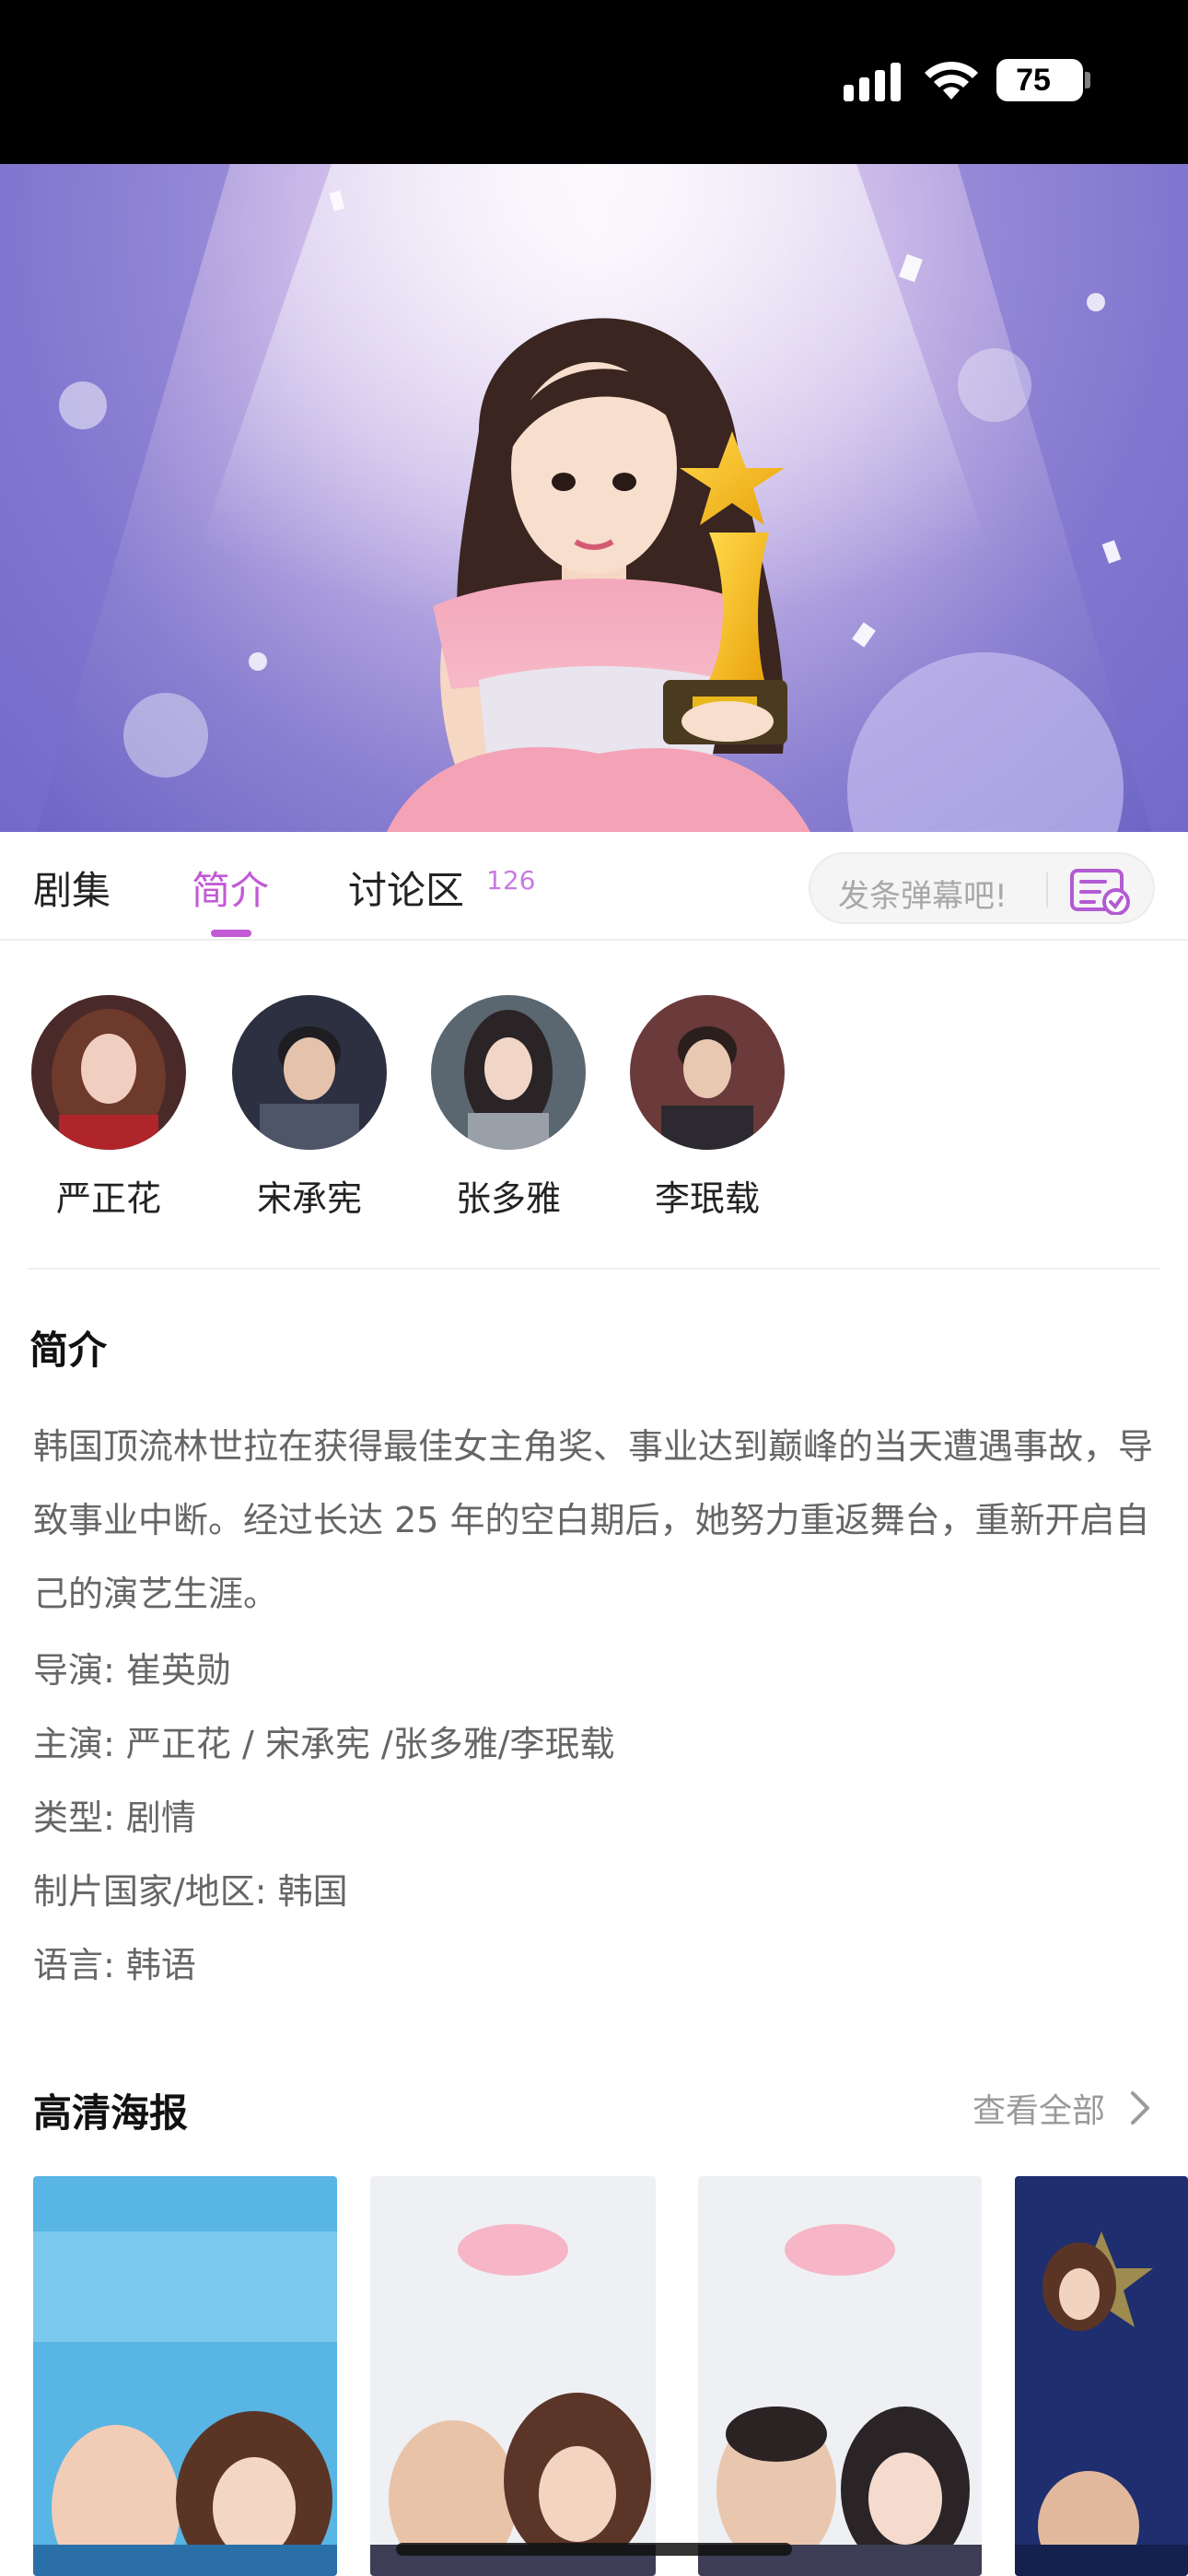  Describe the element at coordinates (190, 1891) in the screenshot. I see `country-line: 制片国家/地区: 韩国` at that location.